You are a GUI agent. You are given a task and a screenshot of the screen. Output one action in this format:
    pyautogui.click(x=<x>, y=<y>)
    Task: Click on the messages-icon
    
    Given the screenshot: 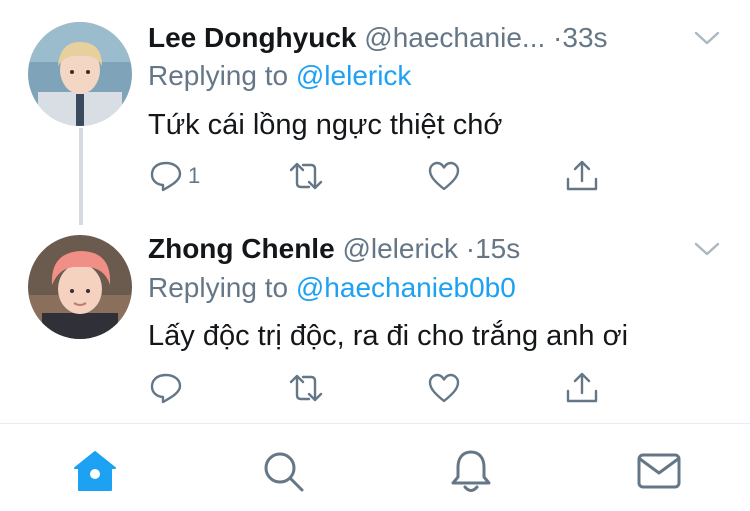 What is the action you would take?
    pyautogui.click(x=659, y=471)
    